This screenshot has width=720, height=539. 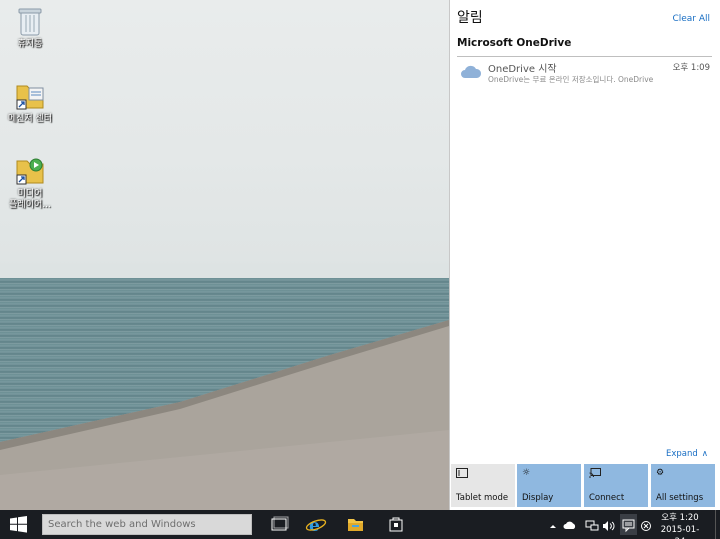 What do you see at coordinates (691, 19) in the screenshot?
I see `clear-all-link: Clear All` at bounding box center [691, 19].